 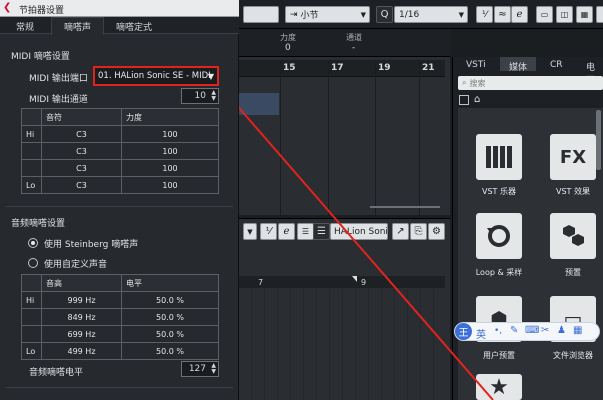 What do you see at coordinates (170, 117) in the screenshot?
I see `table-header: 力度` at bounding box center [170, 117].